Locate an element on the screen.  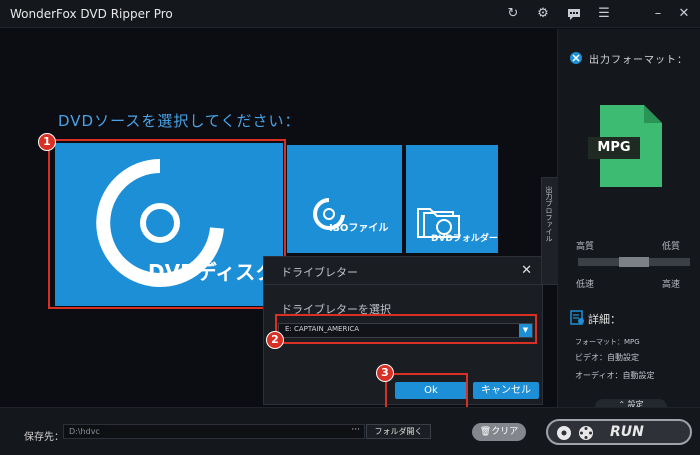
browse-button: ··· is located at coordinates (355, 430).